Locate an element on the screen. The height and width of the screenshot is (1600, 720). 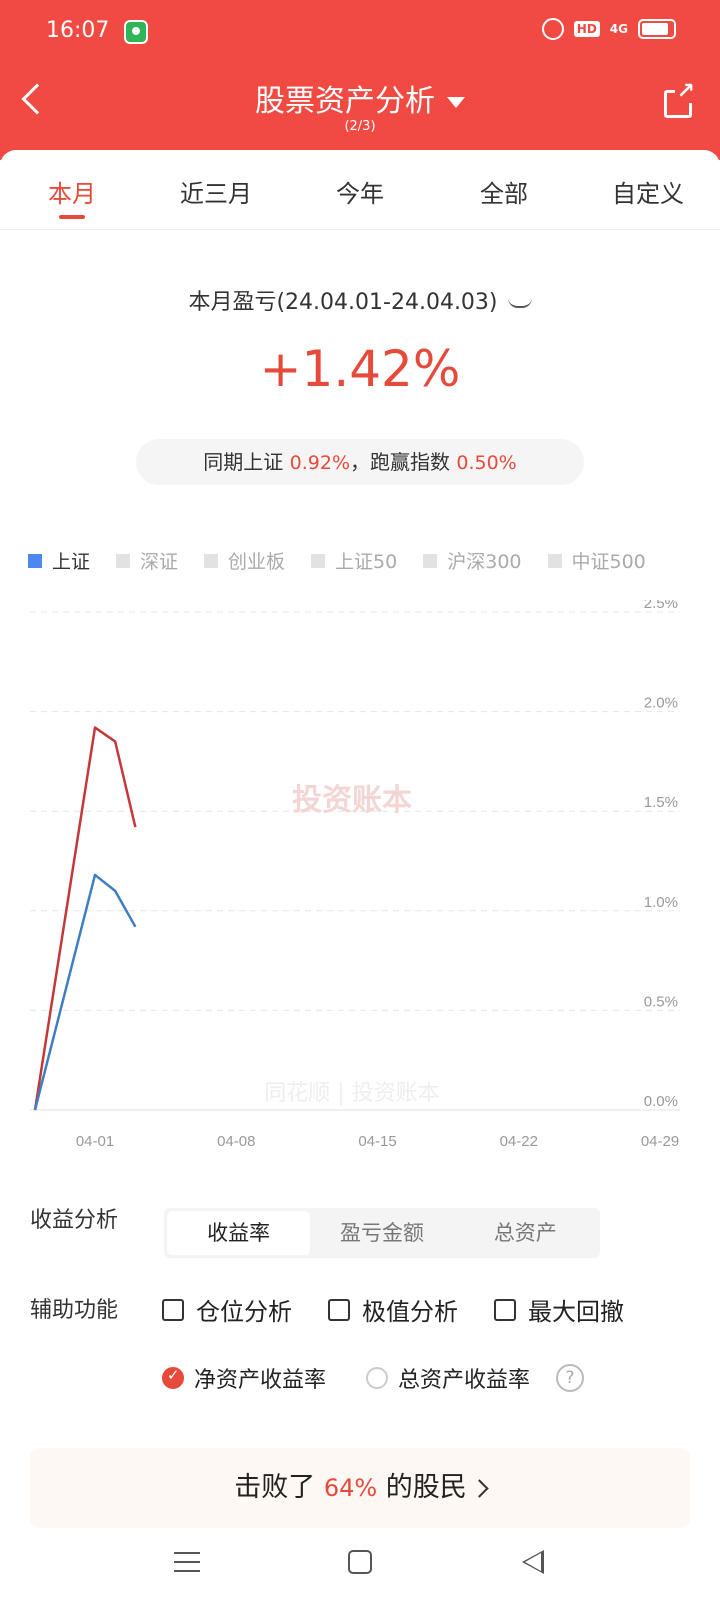
legend-label: 中证500 is located at coordinates (608, 562).